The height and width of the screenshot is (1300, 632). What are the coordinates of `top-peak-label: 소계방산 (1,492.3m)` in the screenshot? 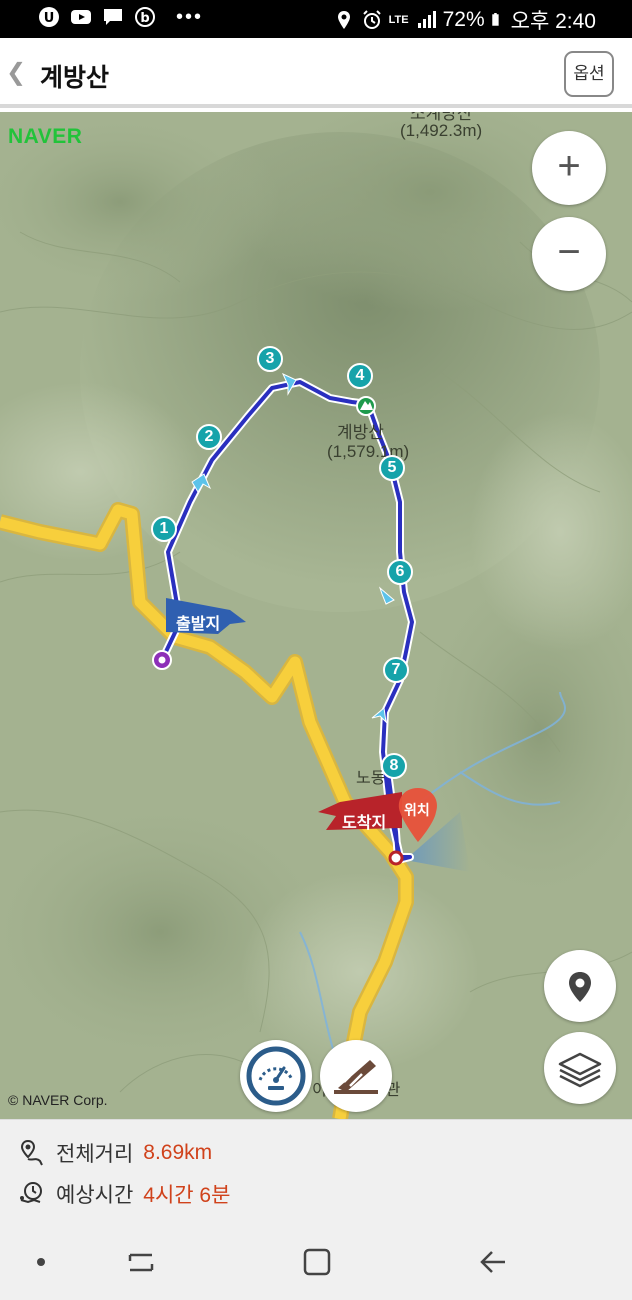 It's located at (441, 126).